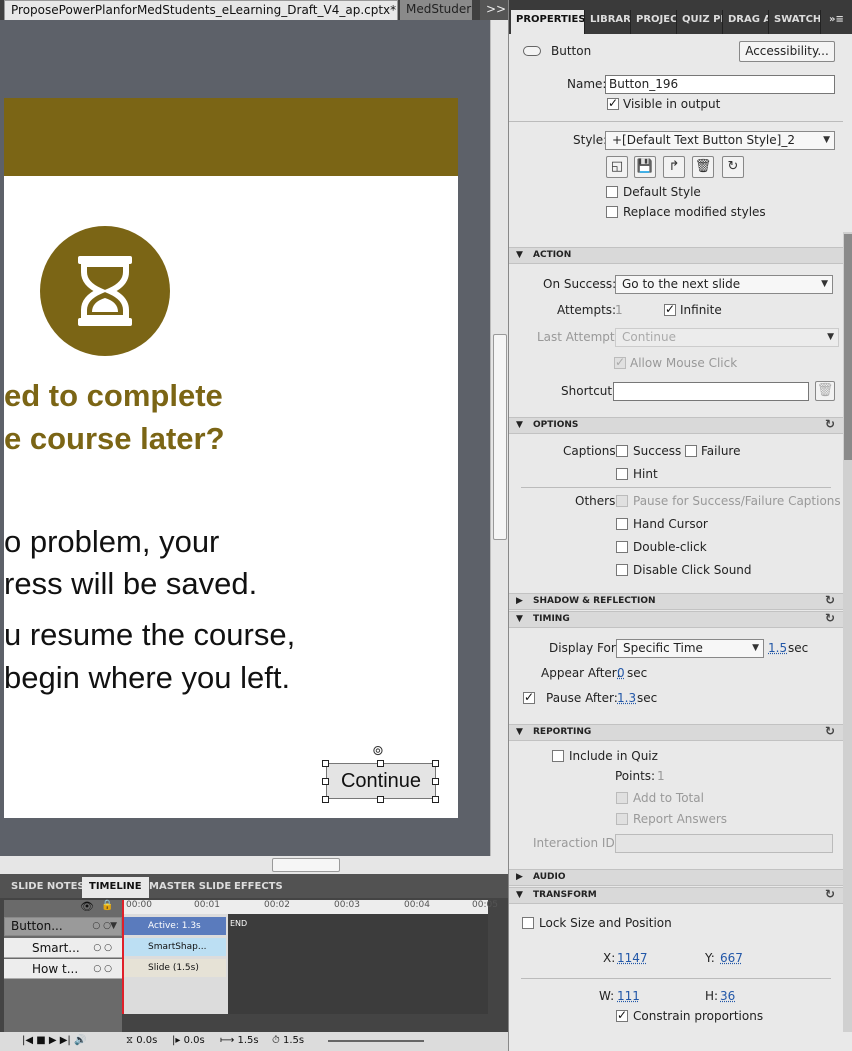 The image size is (852, 1051). I want to click on y-value: 667, so click(731, 958).